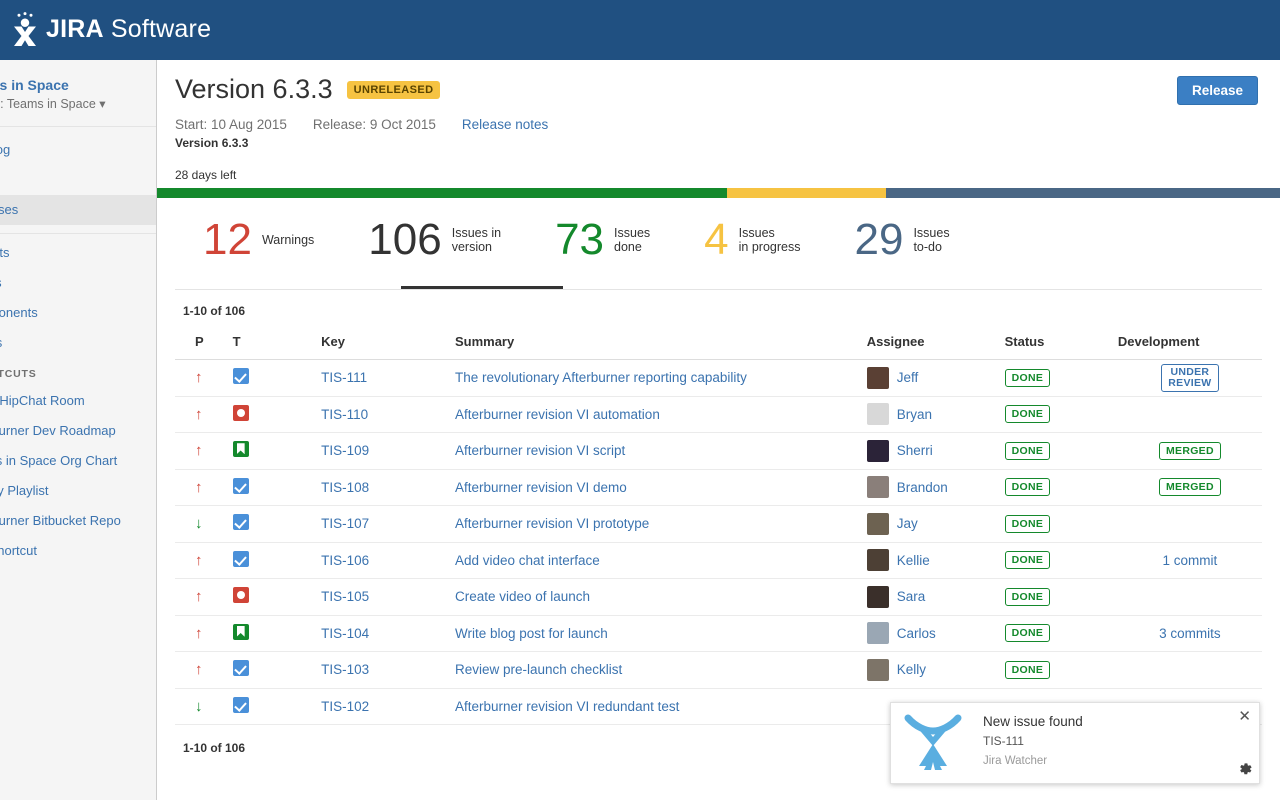 The height and width of the screenshot is (800, 1280). Describe the element at coordinates (110, 29) in the screenshot. I see `jira-logo: JIRA Software` at that location.